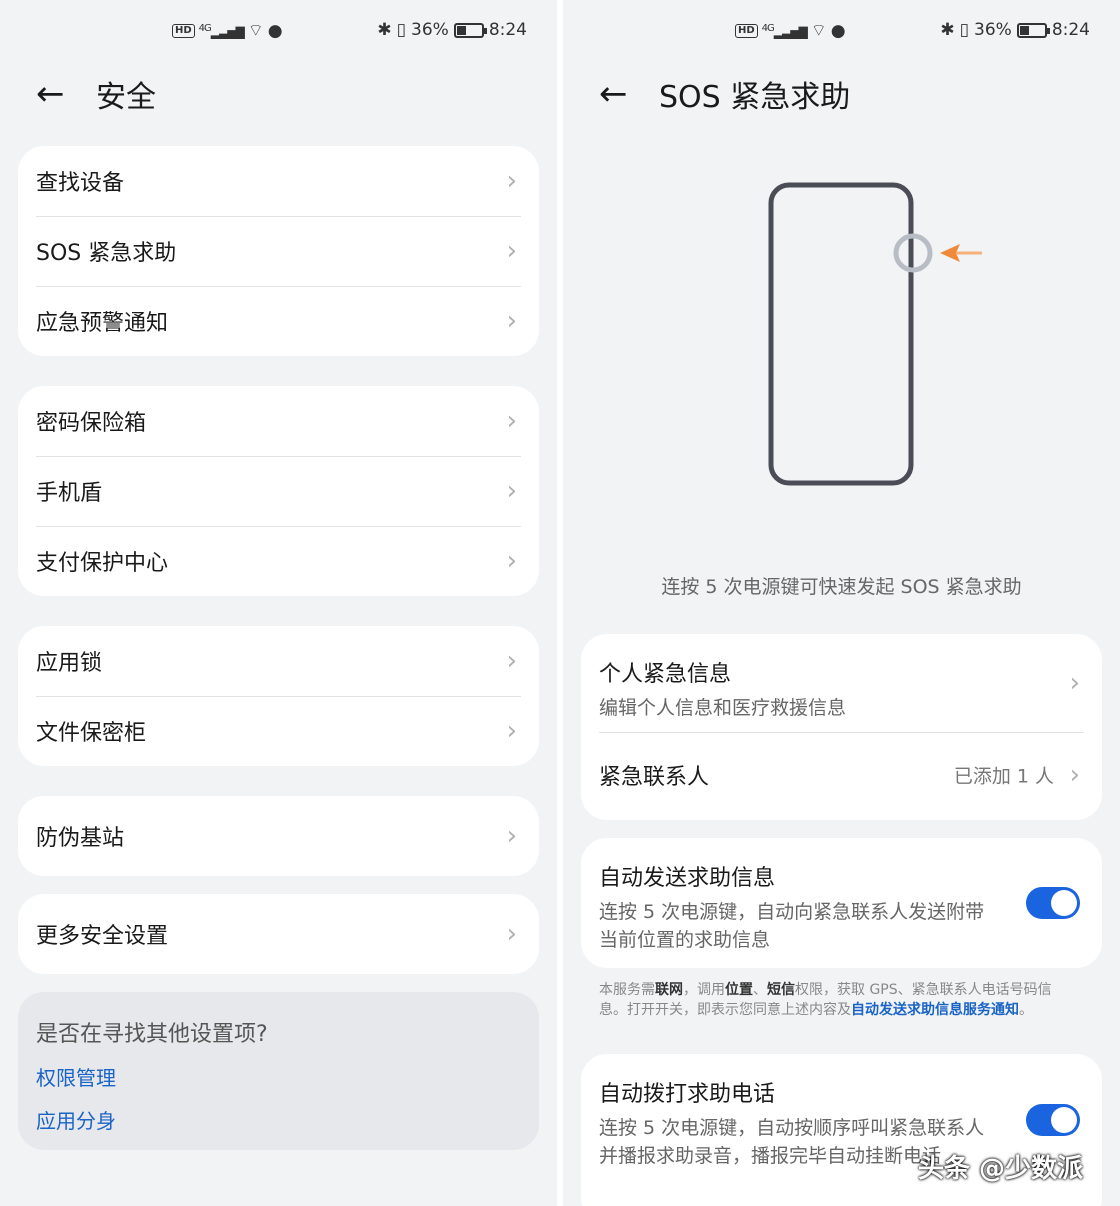 This screenshot has height=1206, width=1120. I want to click on settings-group-4: 防伪基站 ›, so click(278, 836).